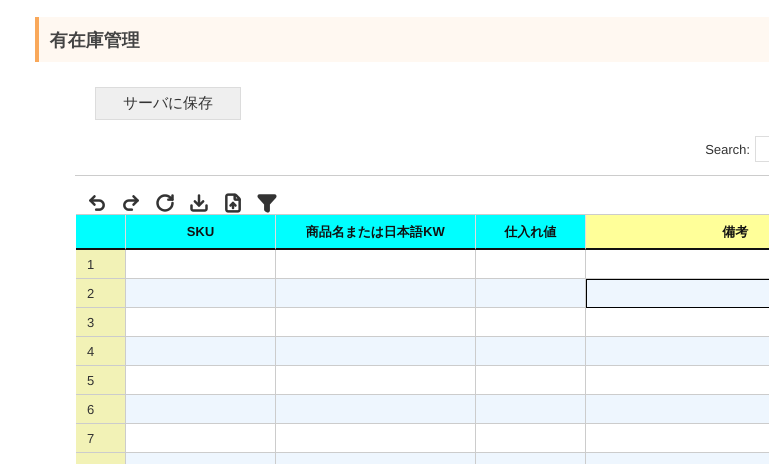 This screenshot has height=464, width=769. What do you see at coordinates (101, 232) in the screenshot?
I see `corner-header` at bounding box center [101, 232].